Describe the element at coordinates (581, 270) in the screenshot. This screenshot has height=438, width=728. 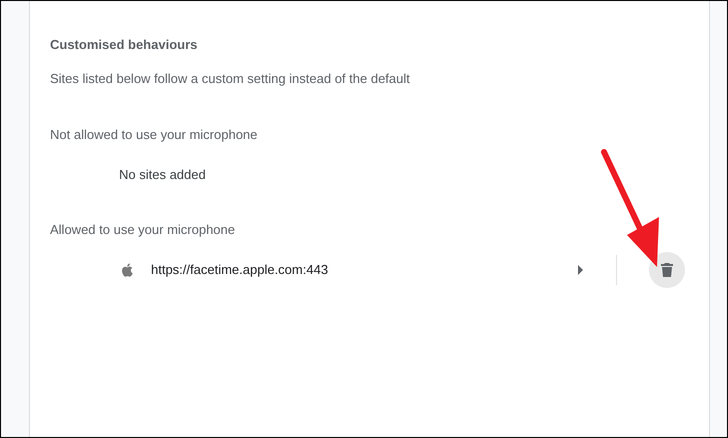
I see `caret-icon` at that location.